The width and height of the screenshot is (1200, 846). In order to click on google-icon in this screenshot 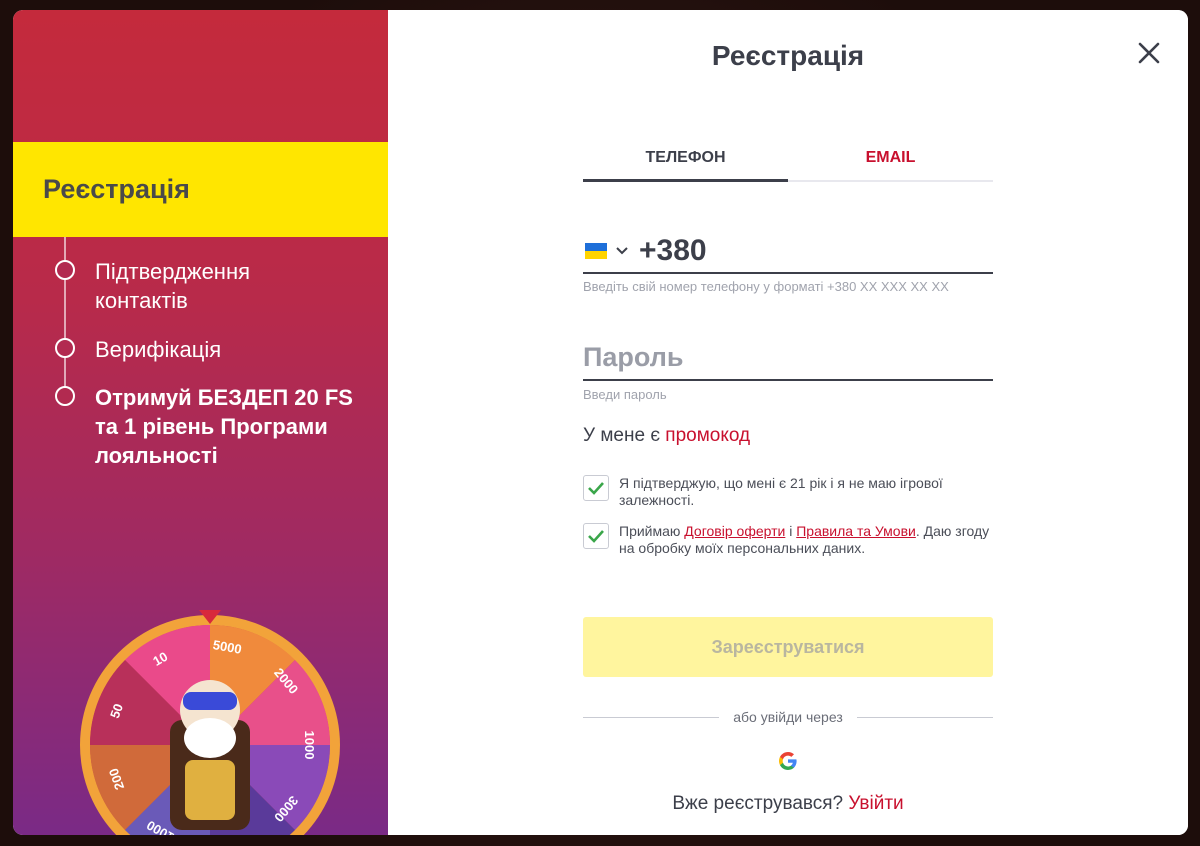, I will do `click(788, 761)`.